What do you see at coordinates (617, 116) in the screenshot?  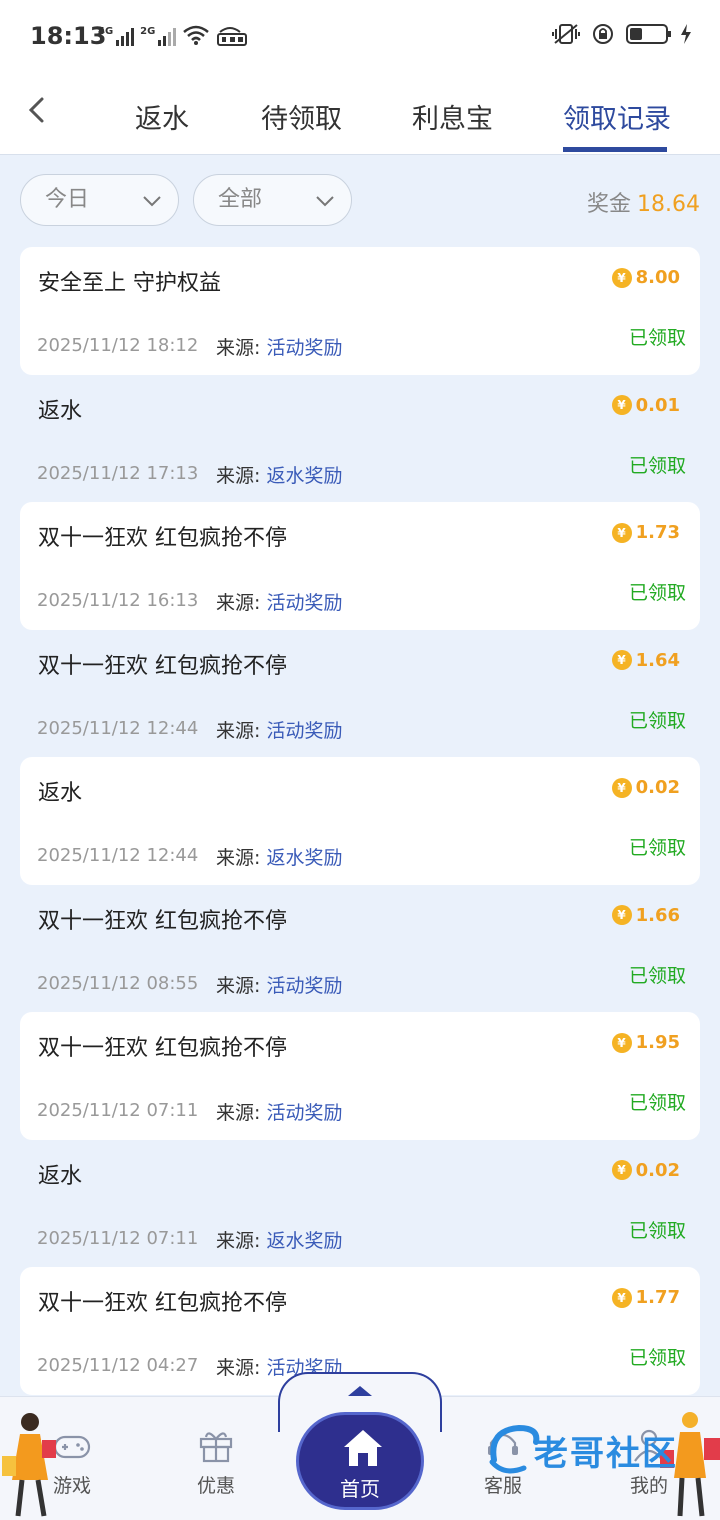 I see `tab-claim-records: 领取记录` at bounding box center [617, 116].